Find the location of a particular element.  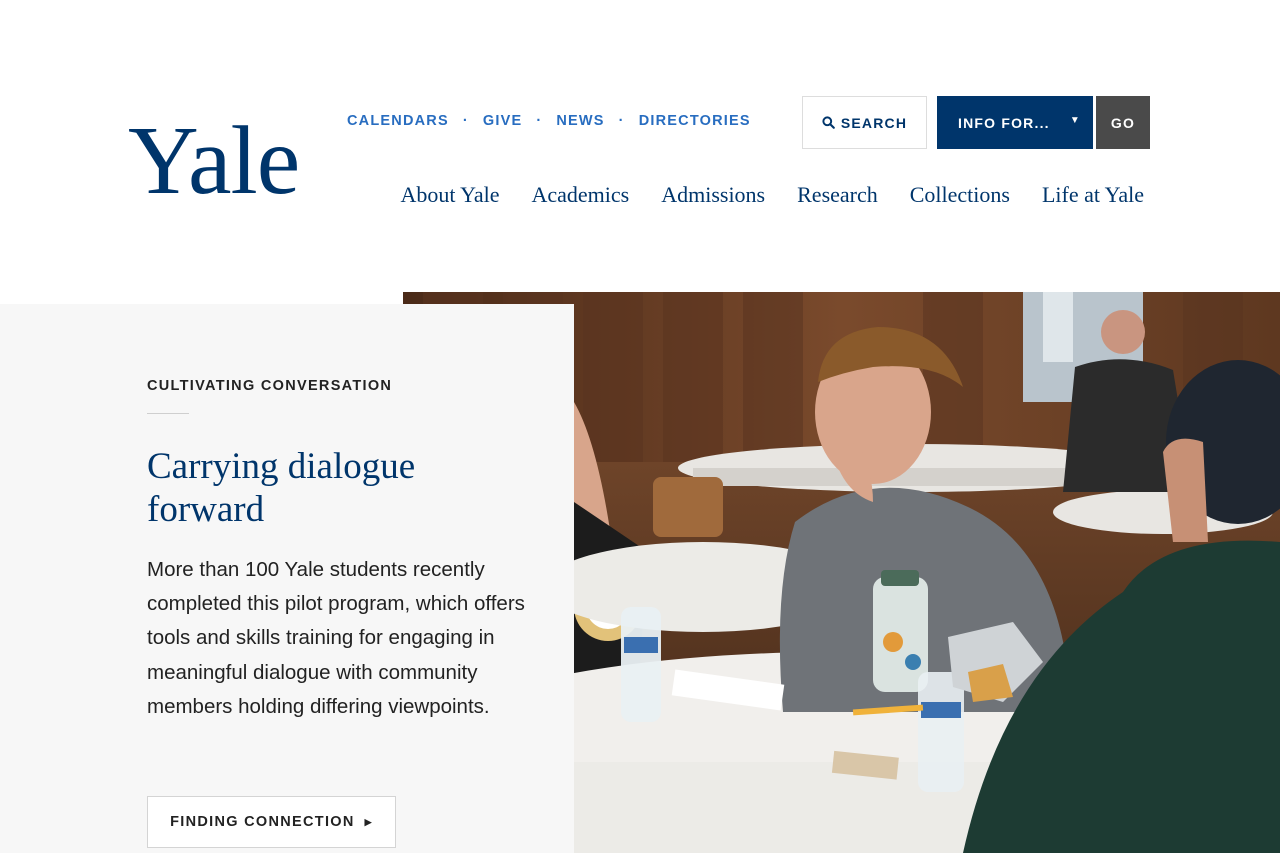

chevron-right-icon: ▶ is located at coordinates (368, 821).